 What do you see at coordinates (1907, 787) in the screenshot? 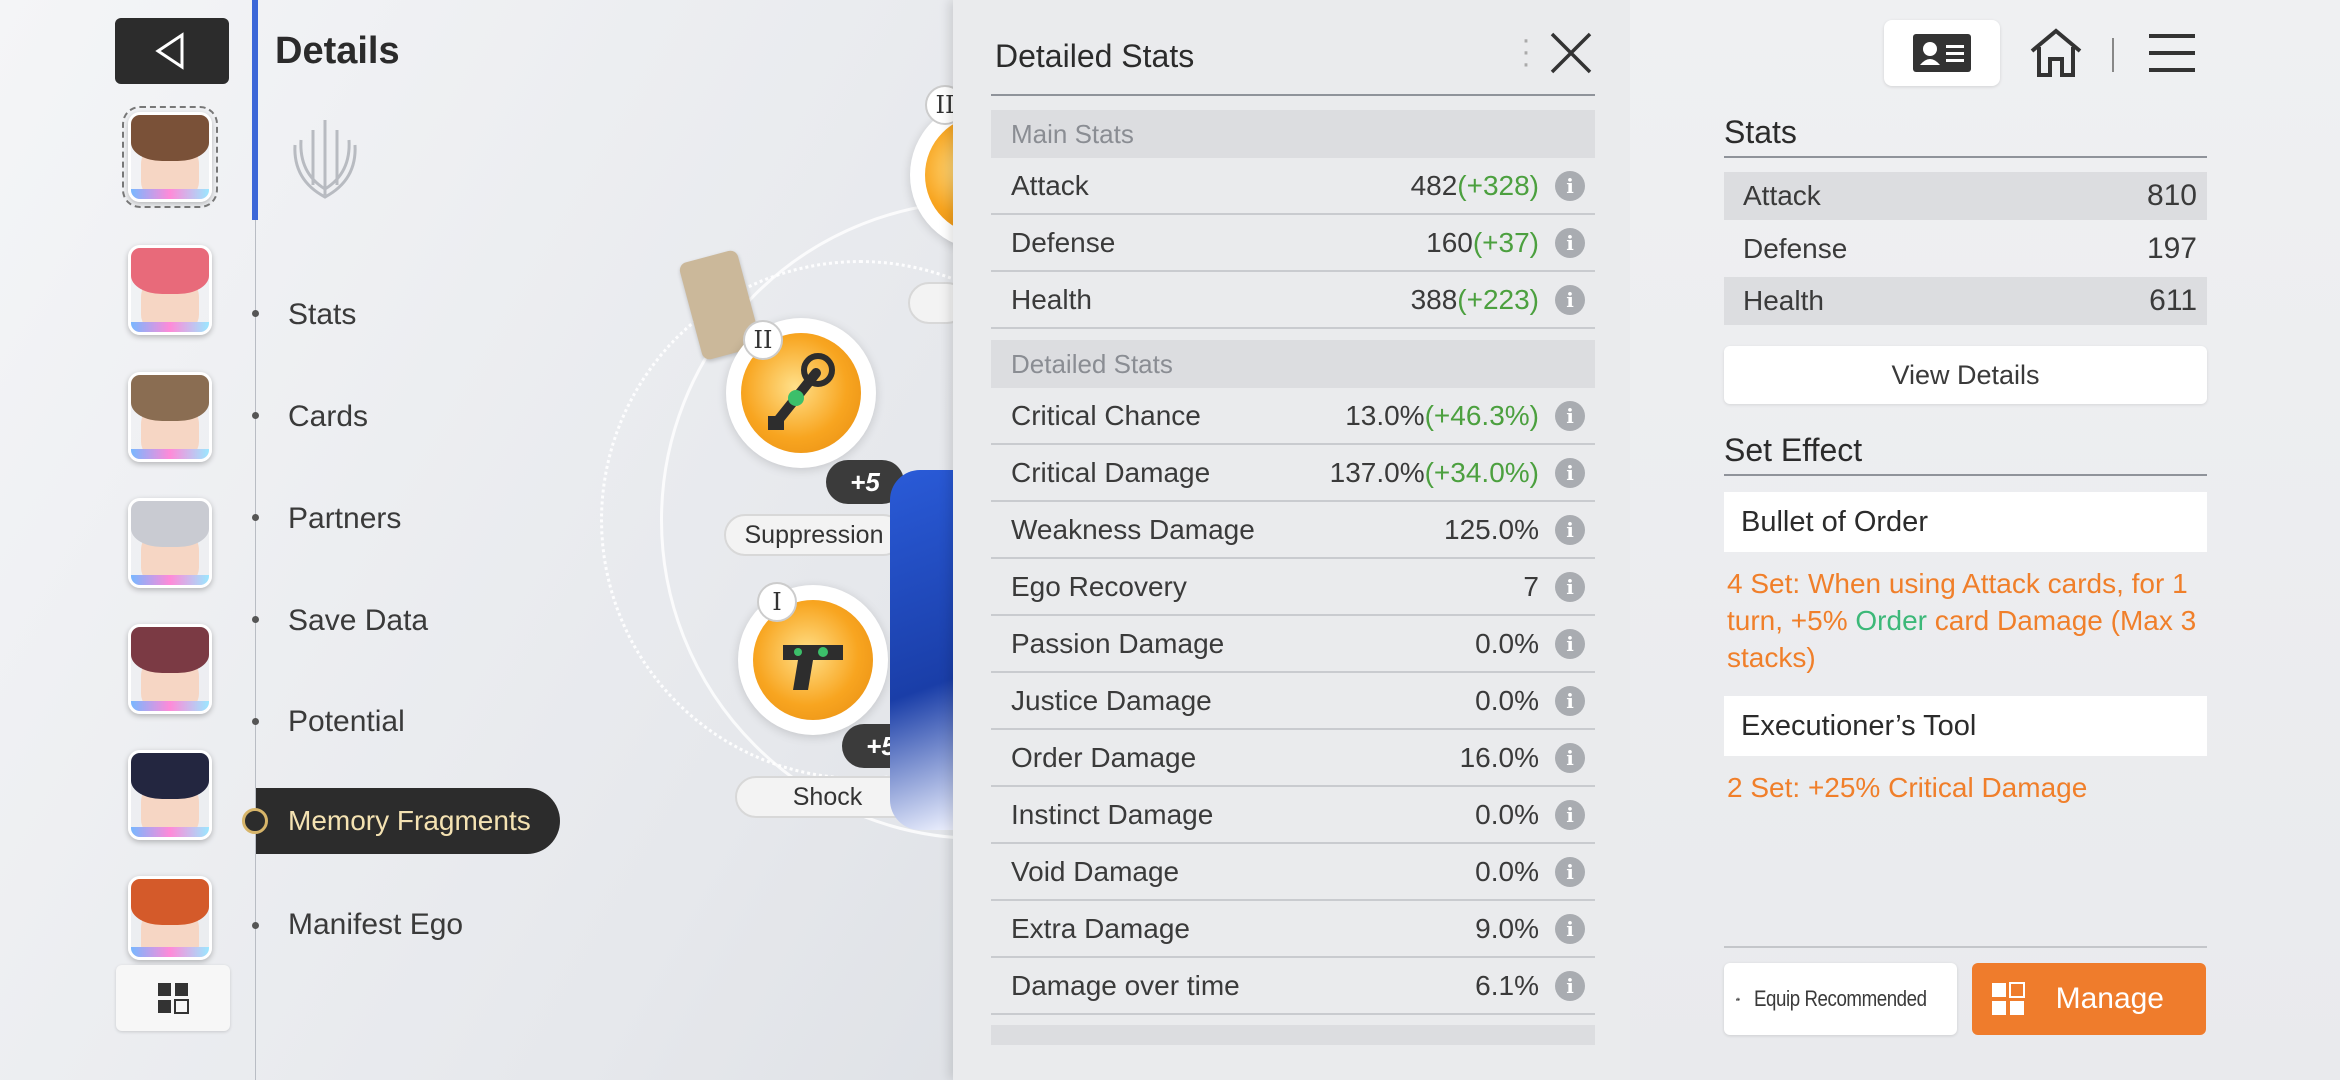
I see `set-description-2: 2 Set: +25% Critical Damage` at bounding box center [1907, 787].